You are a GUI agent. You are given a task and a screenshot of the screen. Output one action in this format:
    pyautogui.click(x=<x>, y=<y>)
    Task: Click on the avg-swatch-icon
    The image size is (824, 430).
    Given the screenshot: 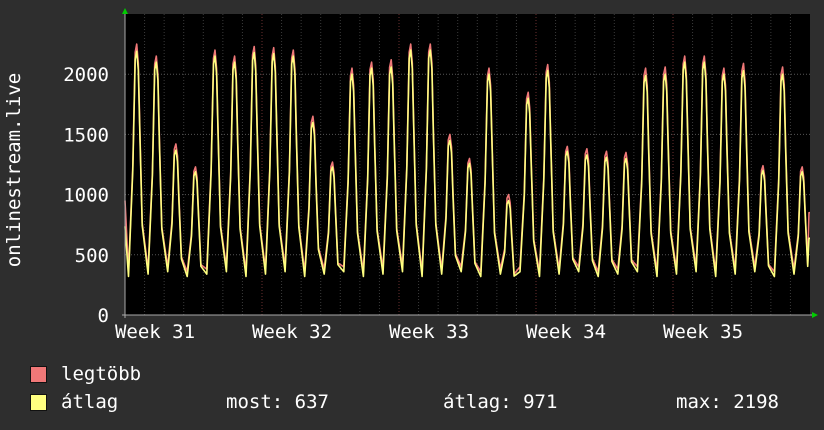 What is the action you would take?
    pyautogui.click(x=38, y=402)
    